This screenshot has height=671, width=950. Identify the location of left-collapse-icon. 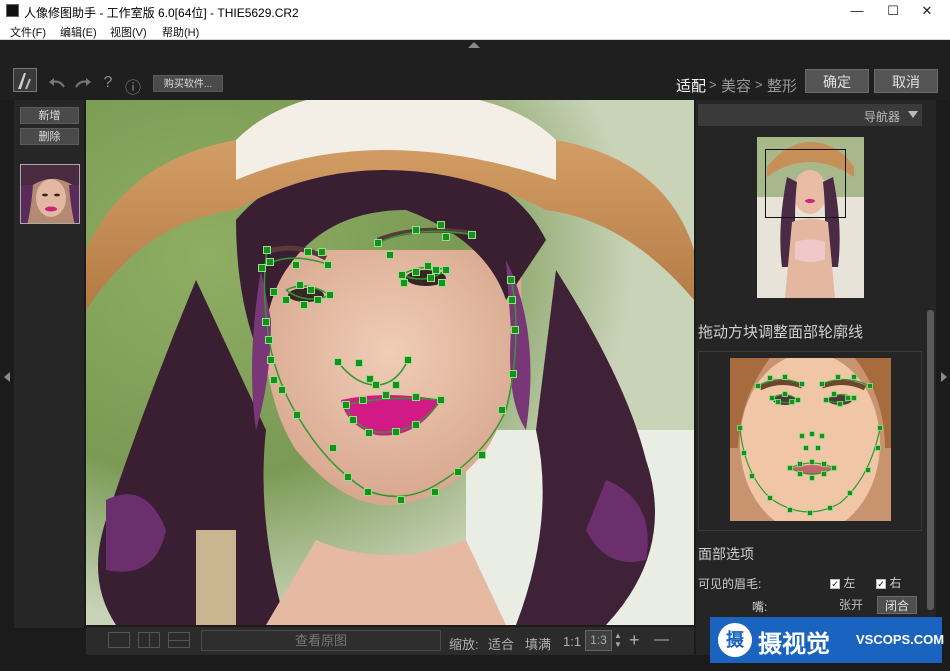
(7, 377).